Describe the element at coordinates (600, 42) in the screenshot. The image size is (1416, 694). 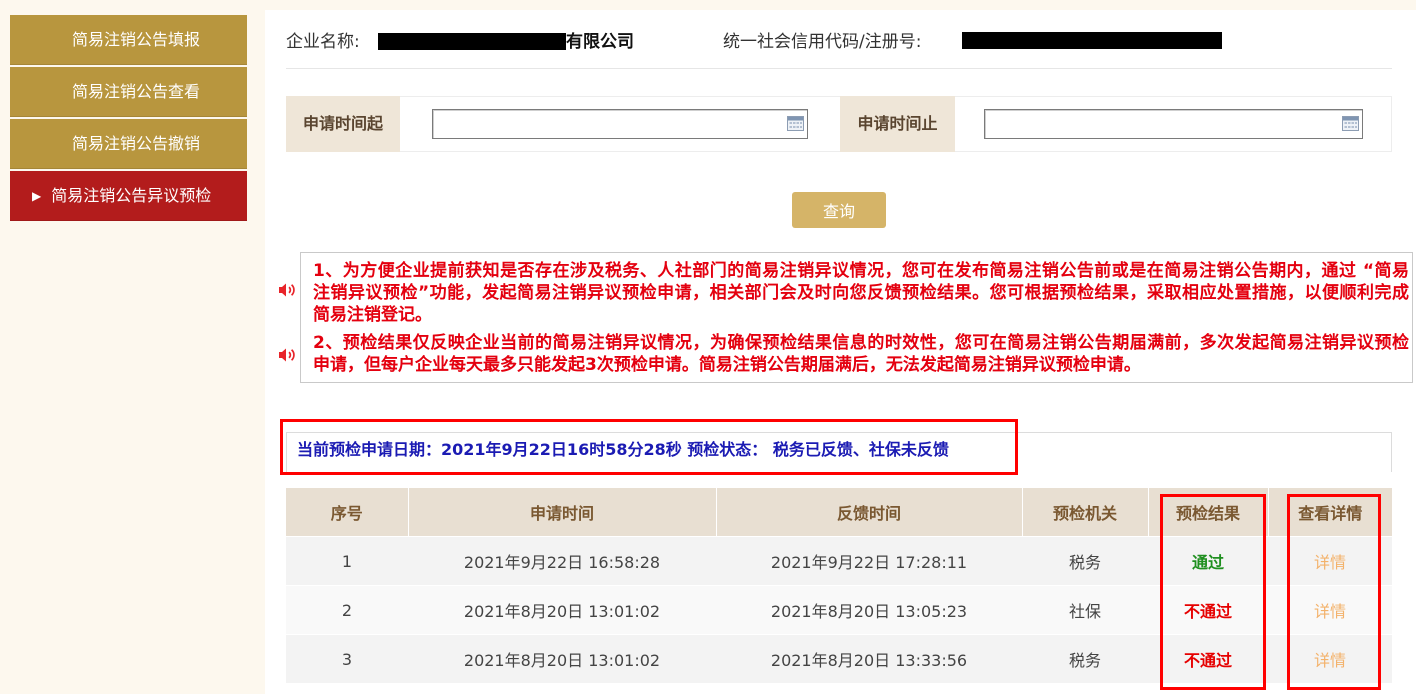
I see `company-name-suffix: 有限公司` at that location.